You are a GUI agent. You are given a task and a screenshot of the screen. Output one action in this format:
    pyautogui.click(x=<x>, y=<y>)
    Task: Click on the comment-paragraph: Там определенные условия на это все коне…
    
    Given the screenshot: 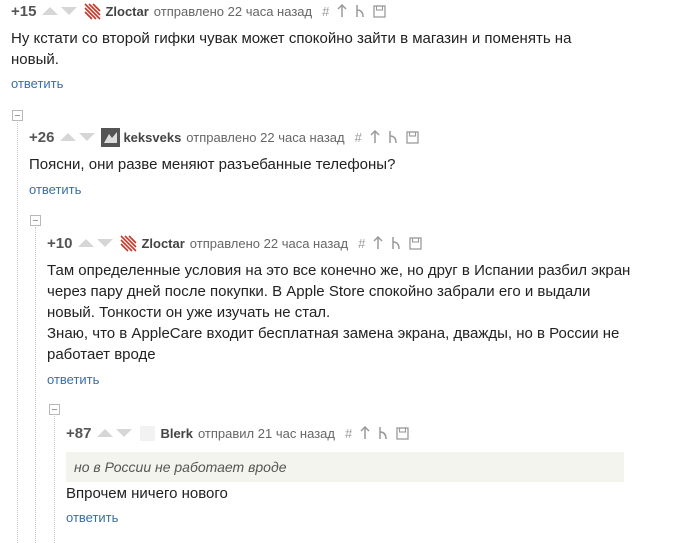 What is the action you would take?
    pyautogui.click(x=339, y=291)
    